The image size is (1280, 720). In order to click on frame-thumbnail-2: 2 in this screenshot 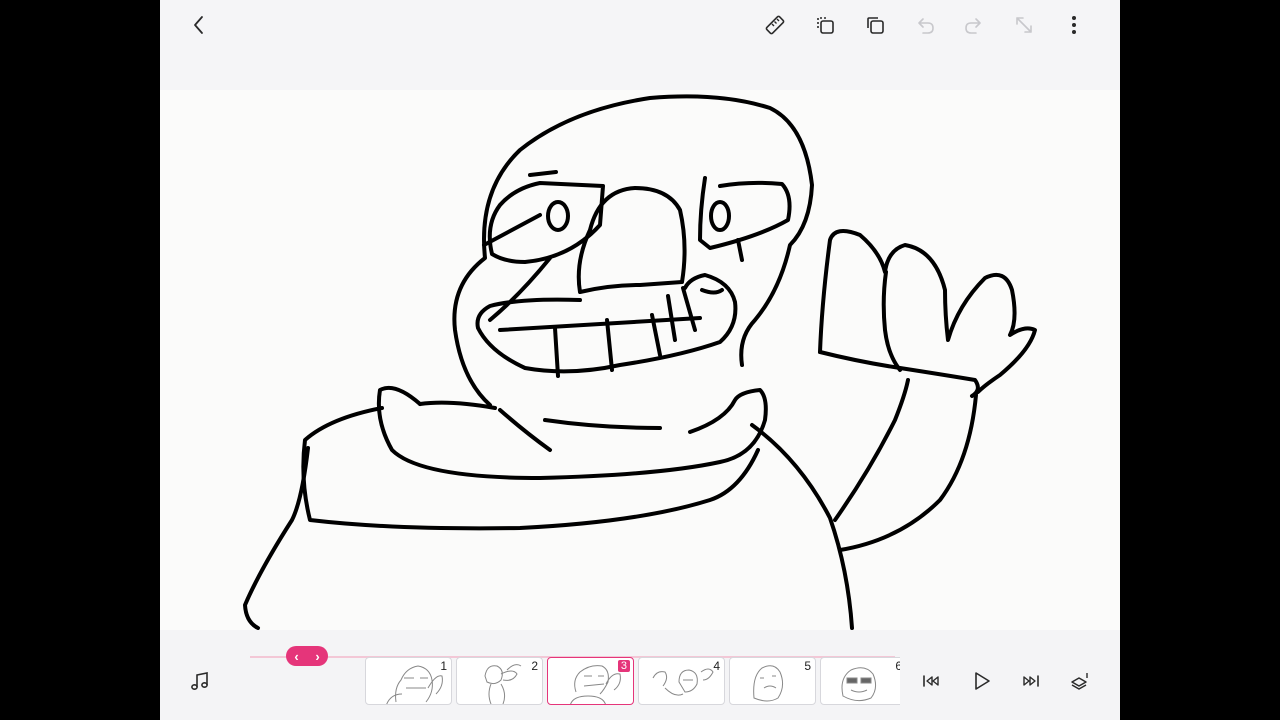, I will do `click(499, 681)`.